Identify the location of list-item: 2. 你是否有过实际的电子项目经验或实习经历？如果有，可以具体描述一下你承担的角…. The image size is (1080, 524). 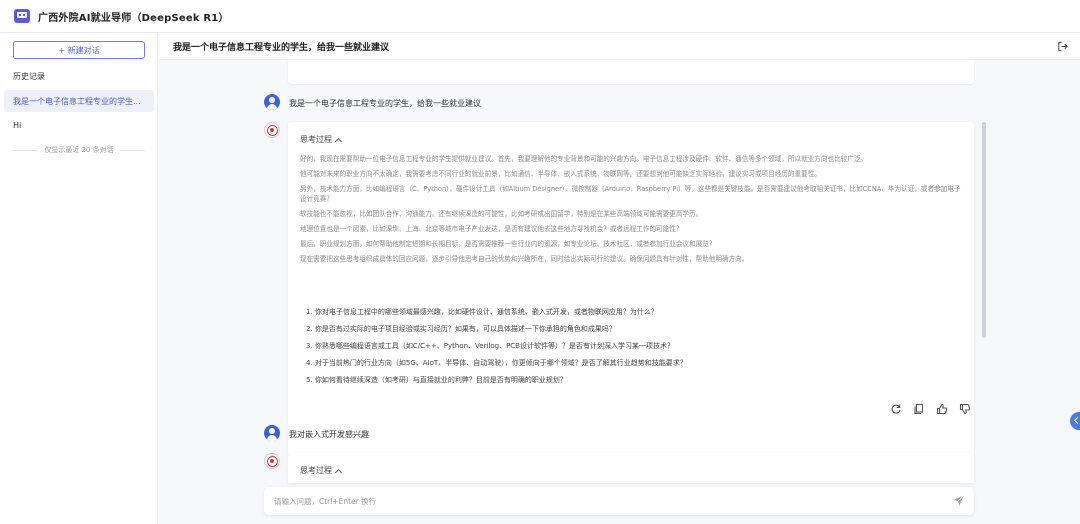
(461, 329).